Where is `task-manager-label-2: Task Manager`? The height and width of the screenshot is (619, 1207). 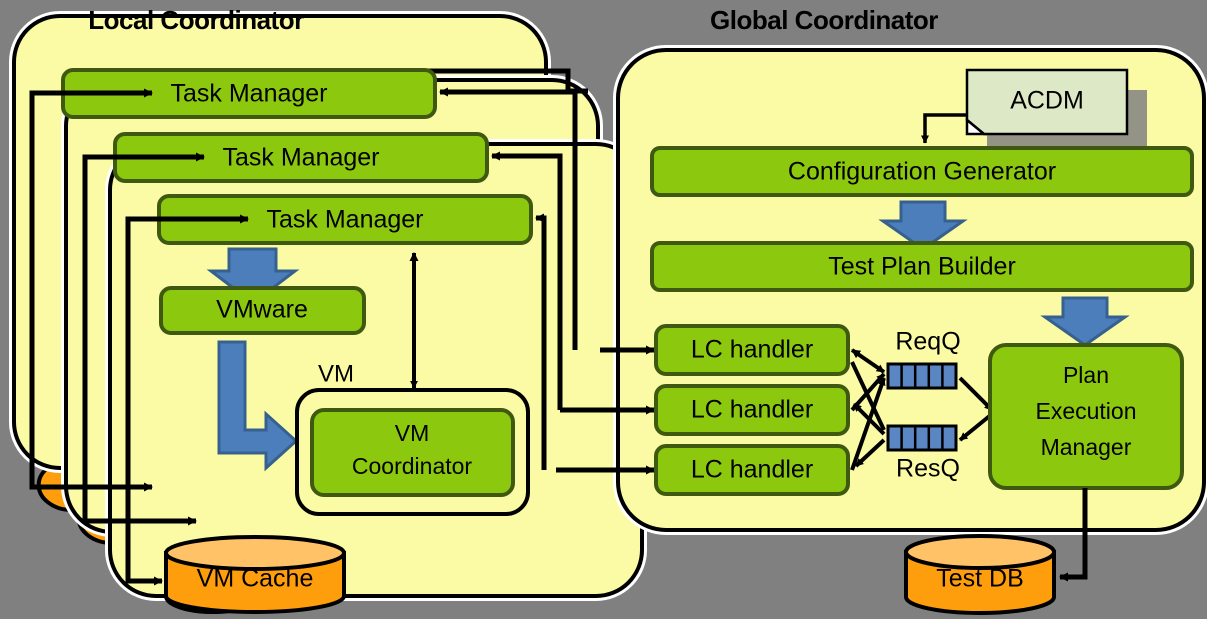 task-manager-label-2: Task Manager is located at coordinates (300, 158).